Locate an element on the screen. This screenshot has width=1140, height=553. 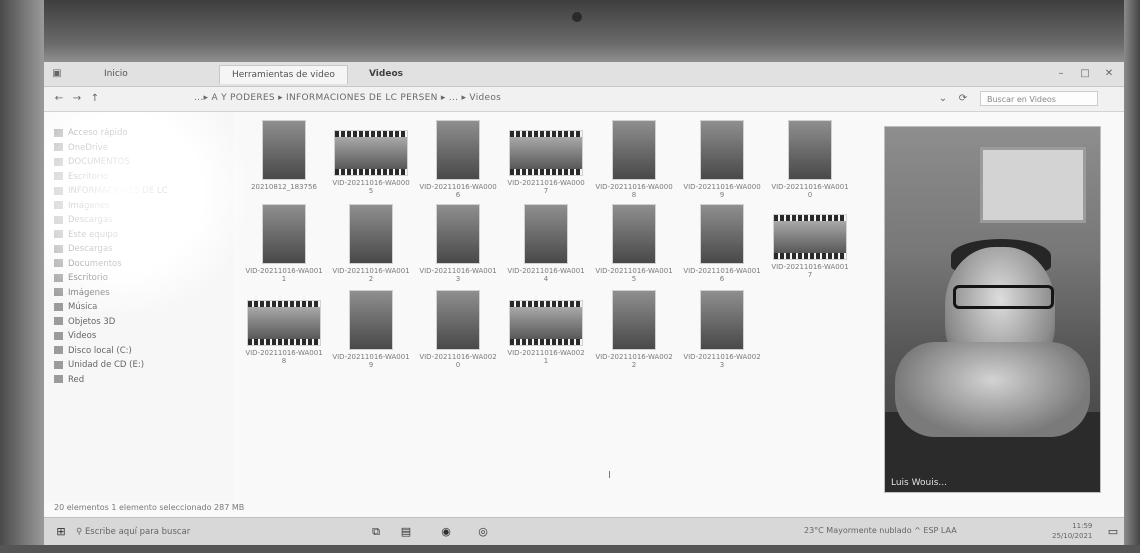
film-frame is located at coordinates (546, 323).